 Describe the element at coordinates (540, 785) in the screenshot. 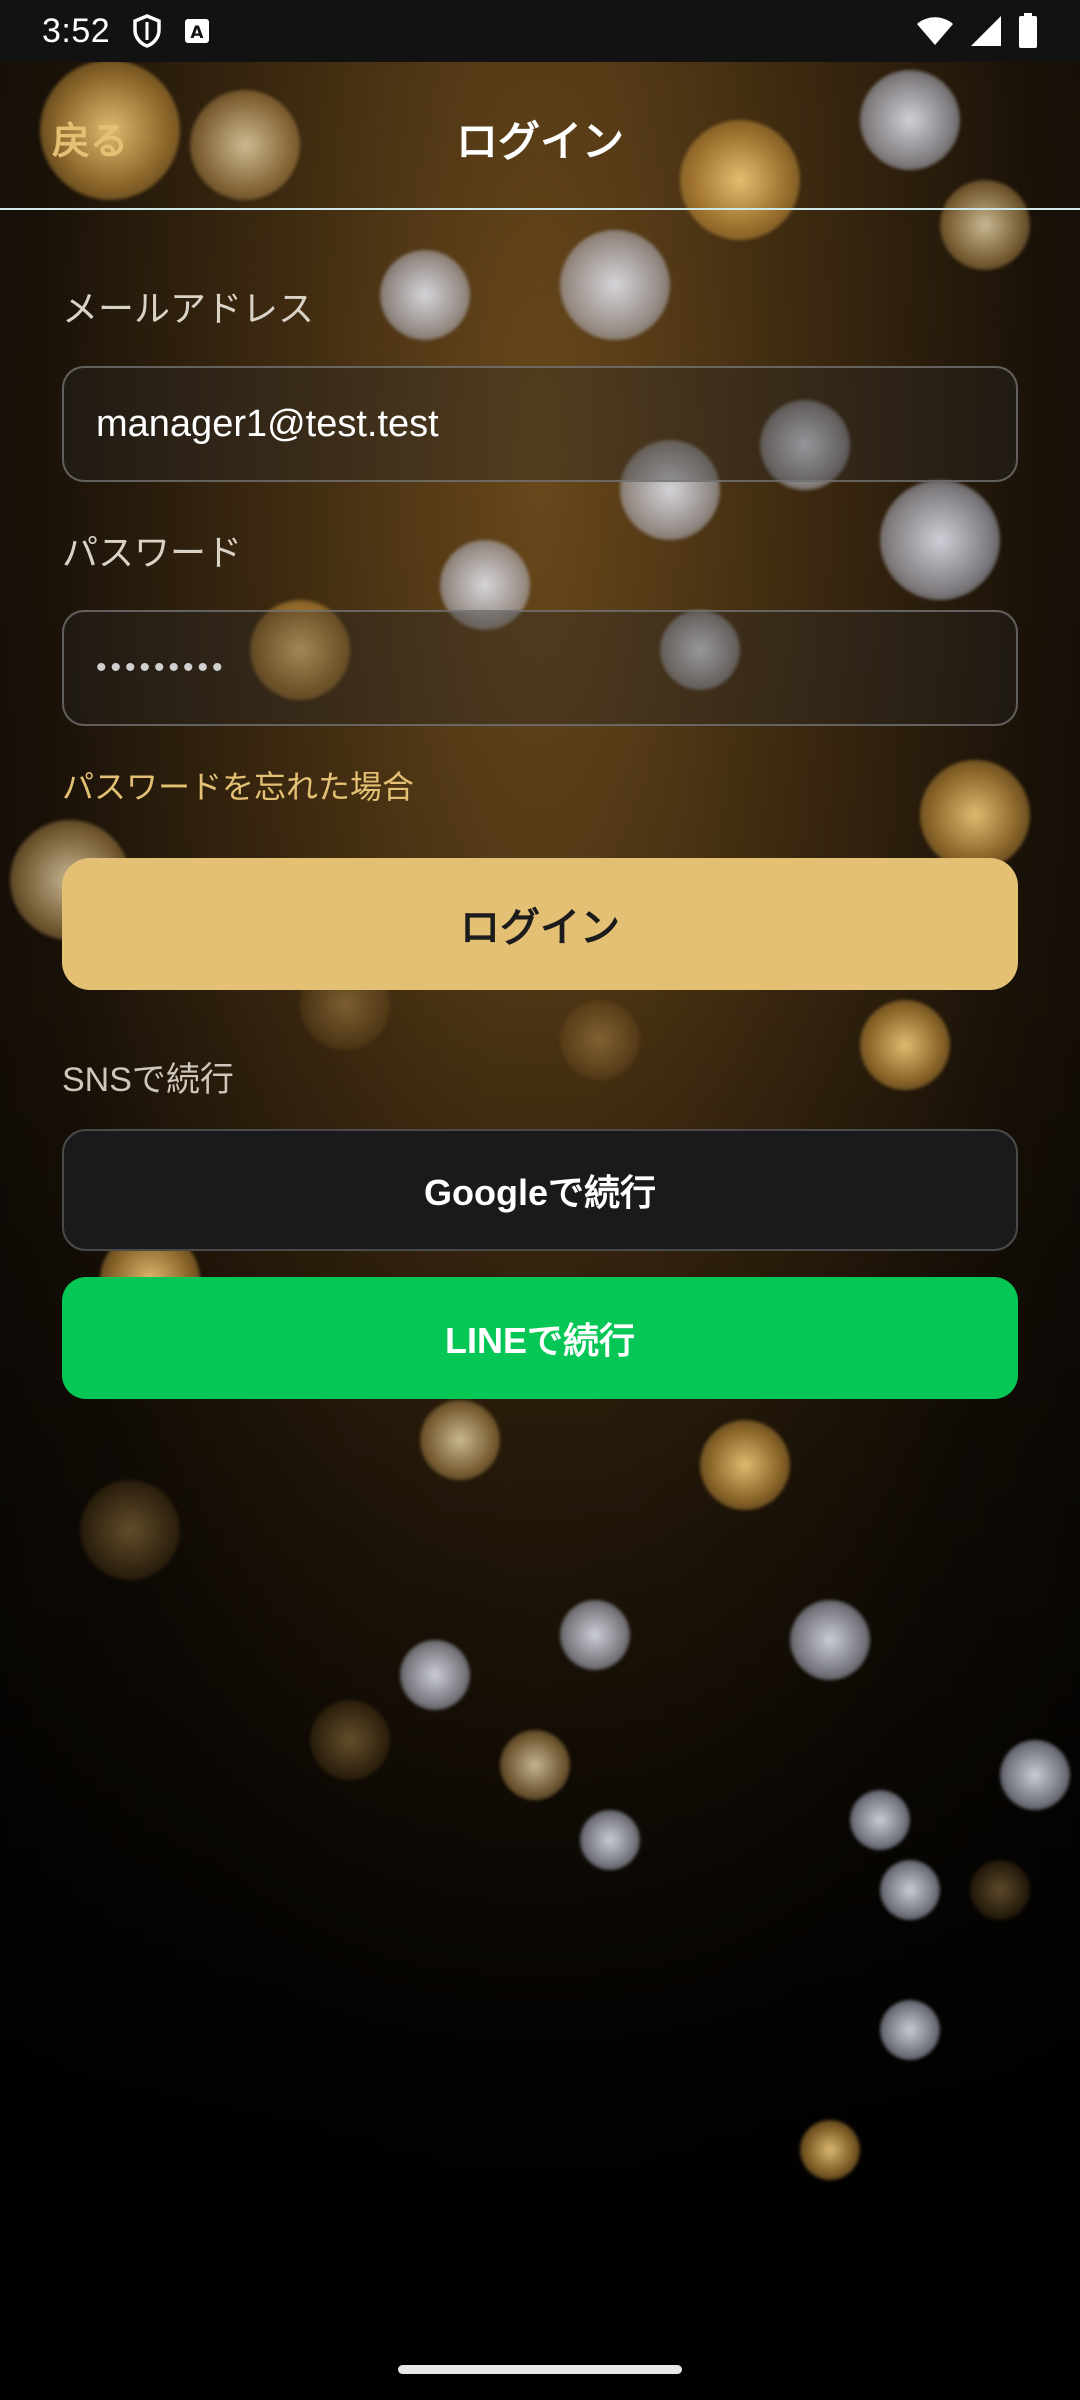

I see `forgot-password-link: パスワードを忘れた場合` at that location.